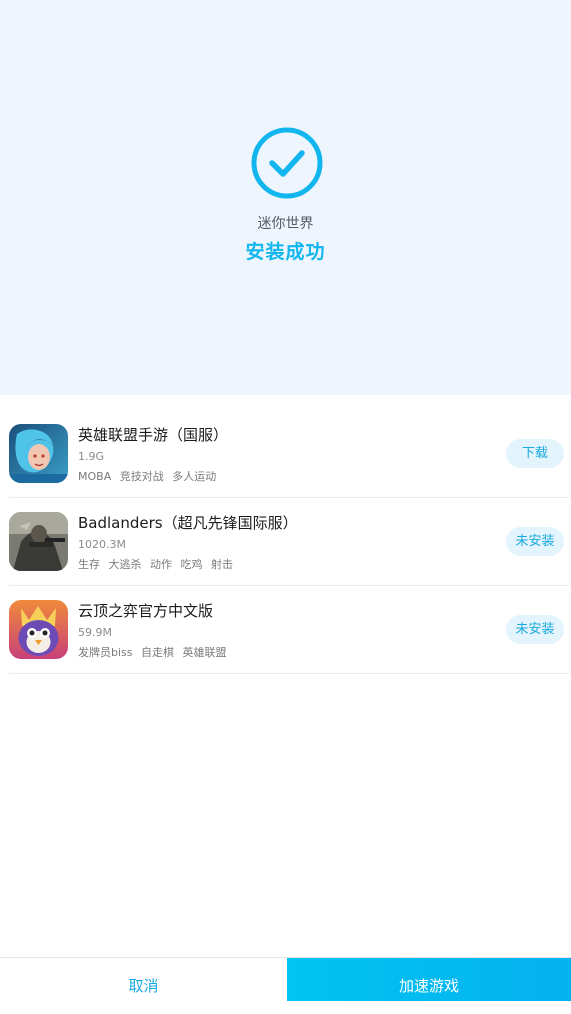 Image resolution: width=571 pixels, height=1014 pixels. I want to click on accelerate-game-button: 加速游戏, so click(429, 979).